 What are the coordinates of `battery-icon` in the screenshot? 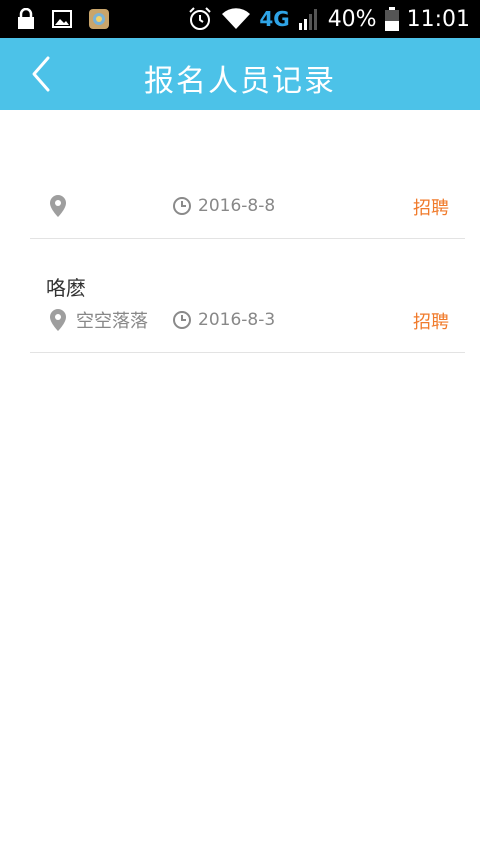 It's located at (391, 19).